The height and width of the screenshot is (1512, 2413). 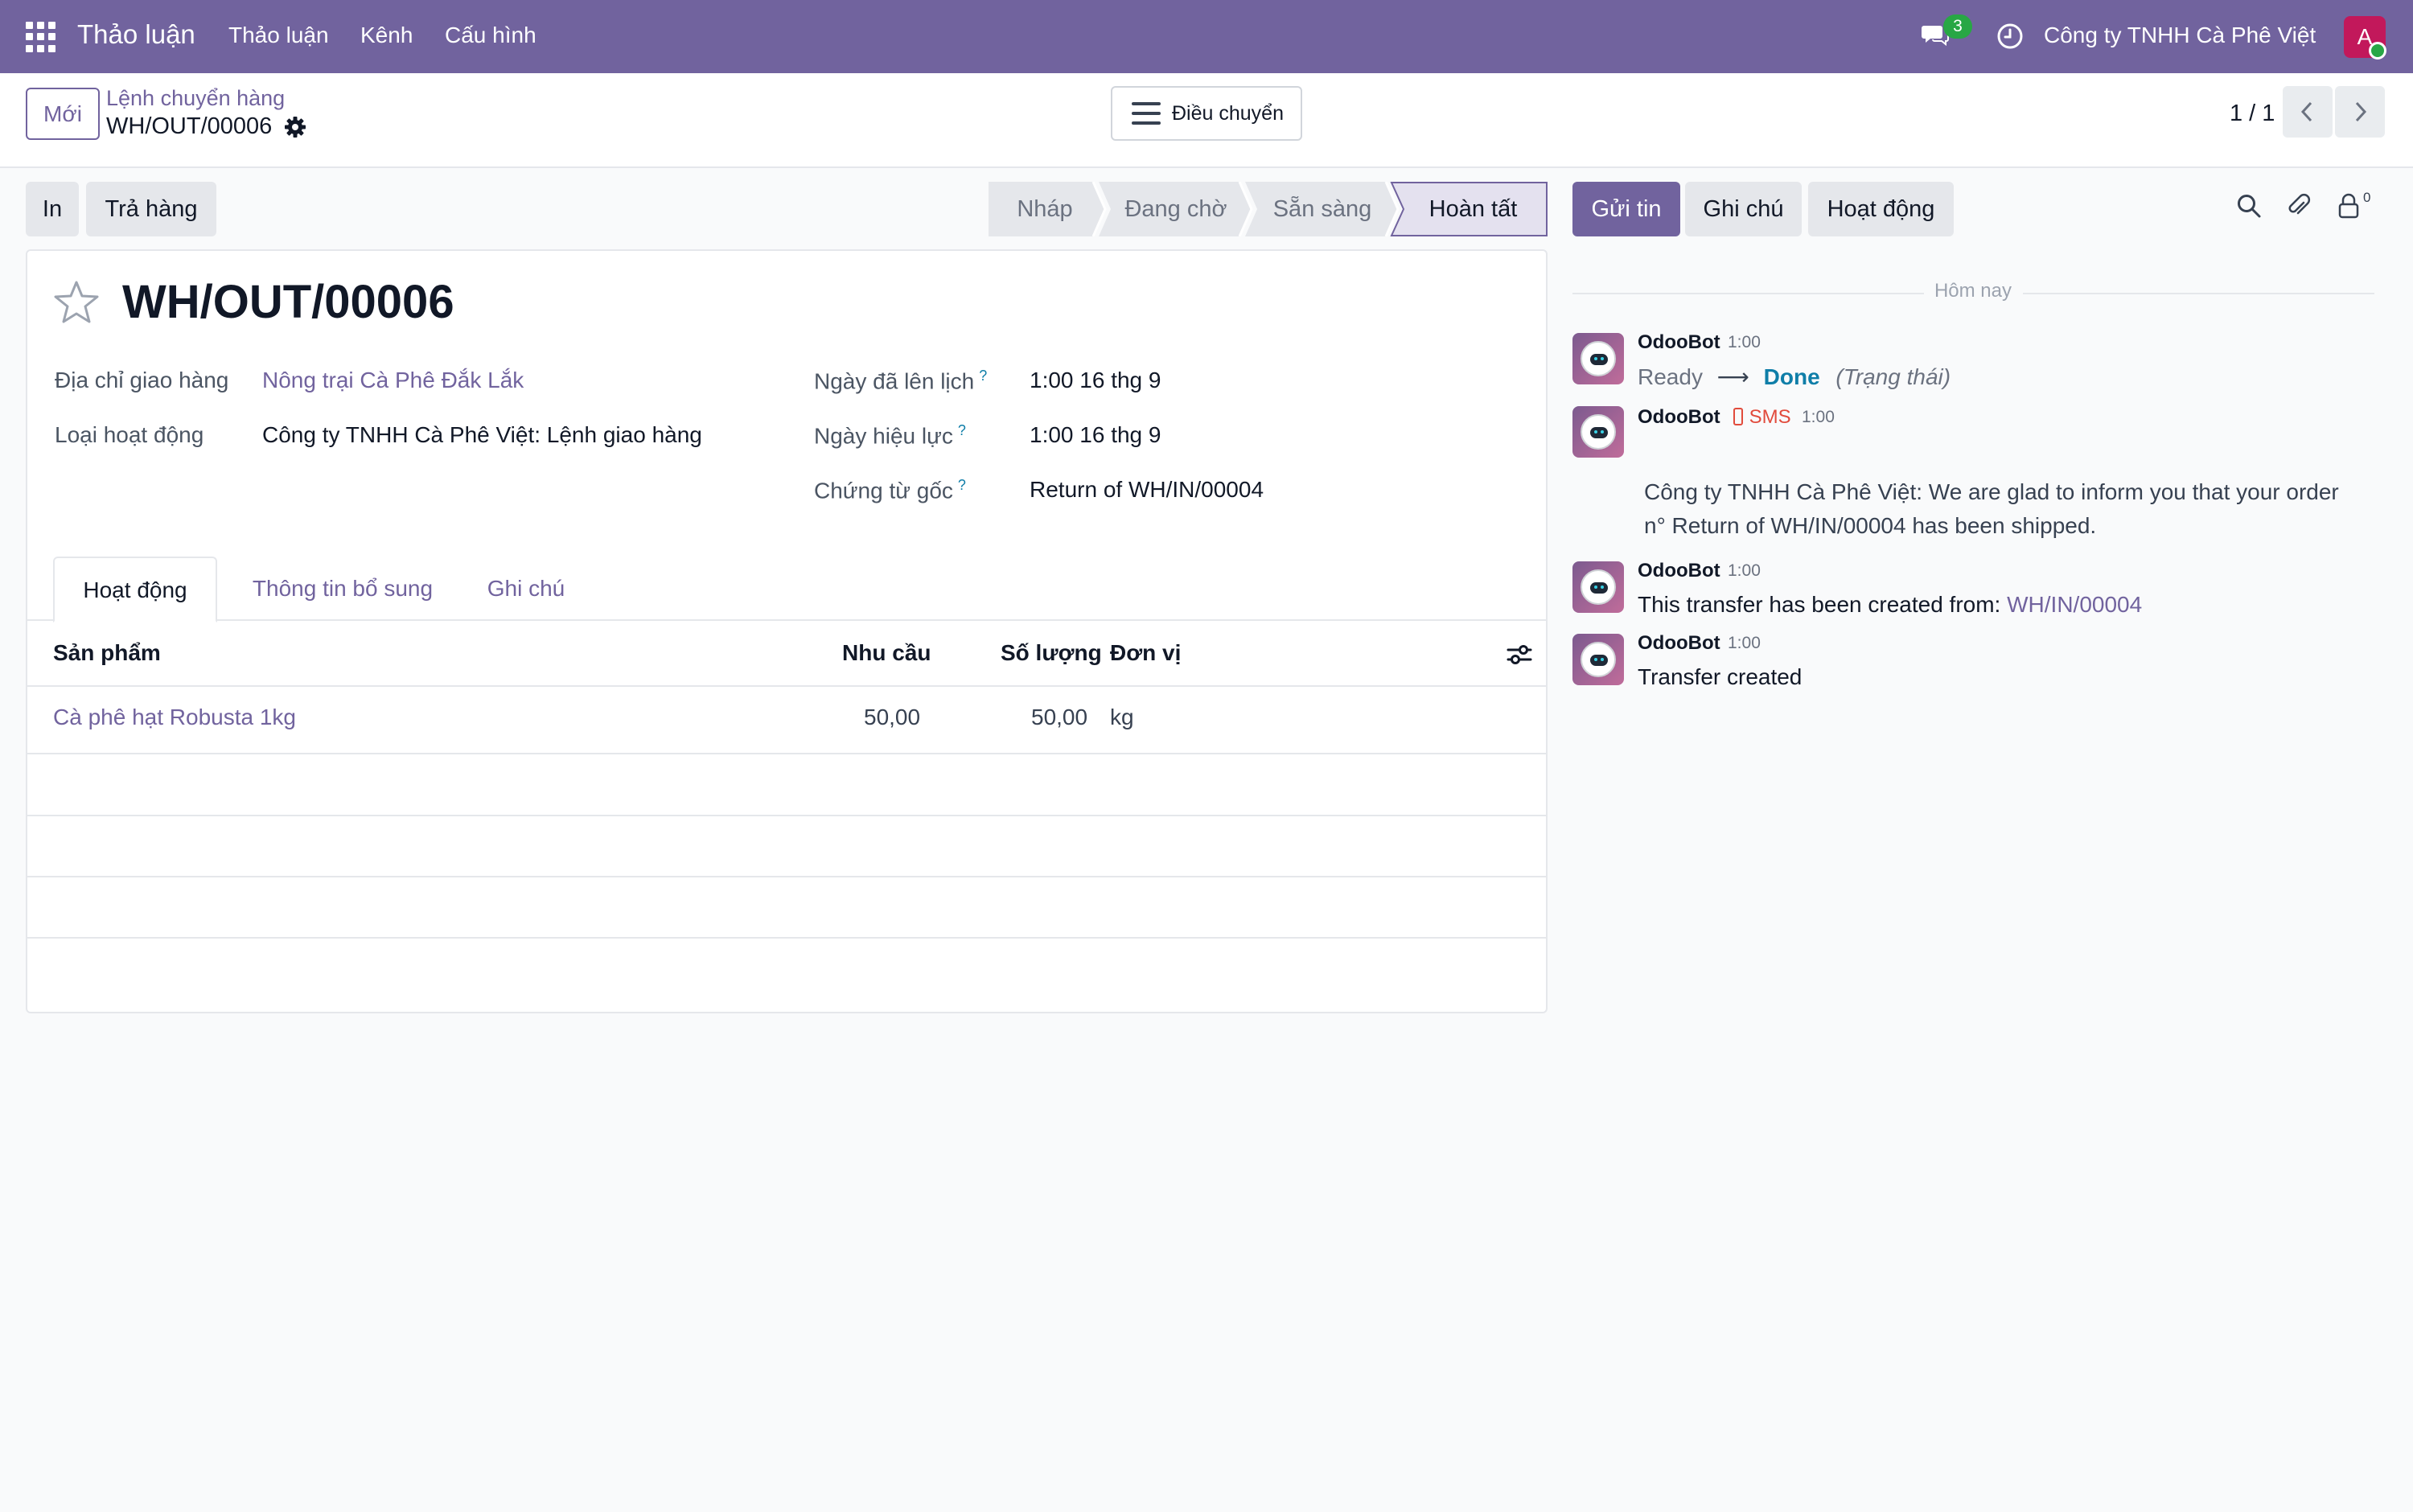 I want to click on row-demand: 50,00, so click(x=893, y=717).